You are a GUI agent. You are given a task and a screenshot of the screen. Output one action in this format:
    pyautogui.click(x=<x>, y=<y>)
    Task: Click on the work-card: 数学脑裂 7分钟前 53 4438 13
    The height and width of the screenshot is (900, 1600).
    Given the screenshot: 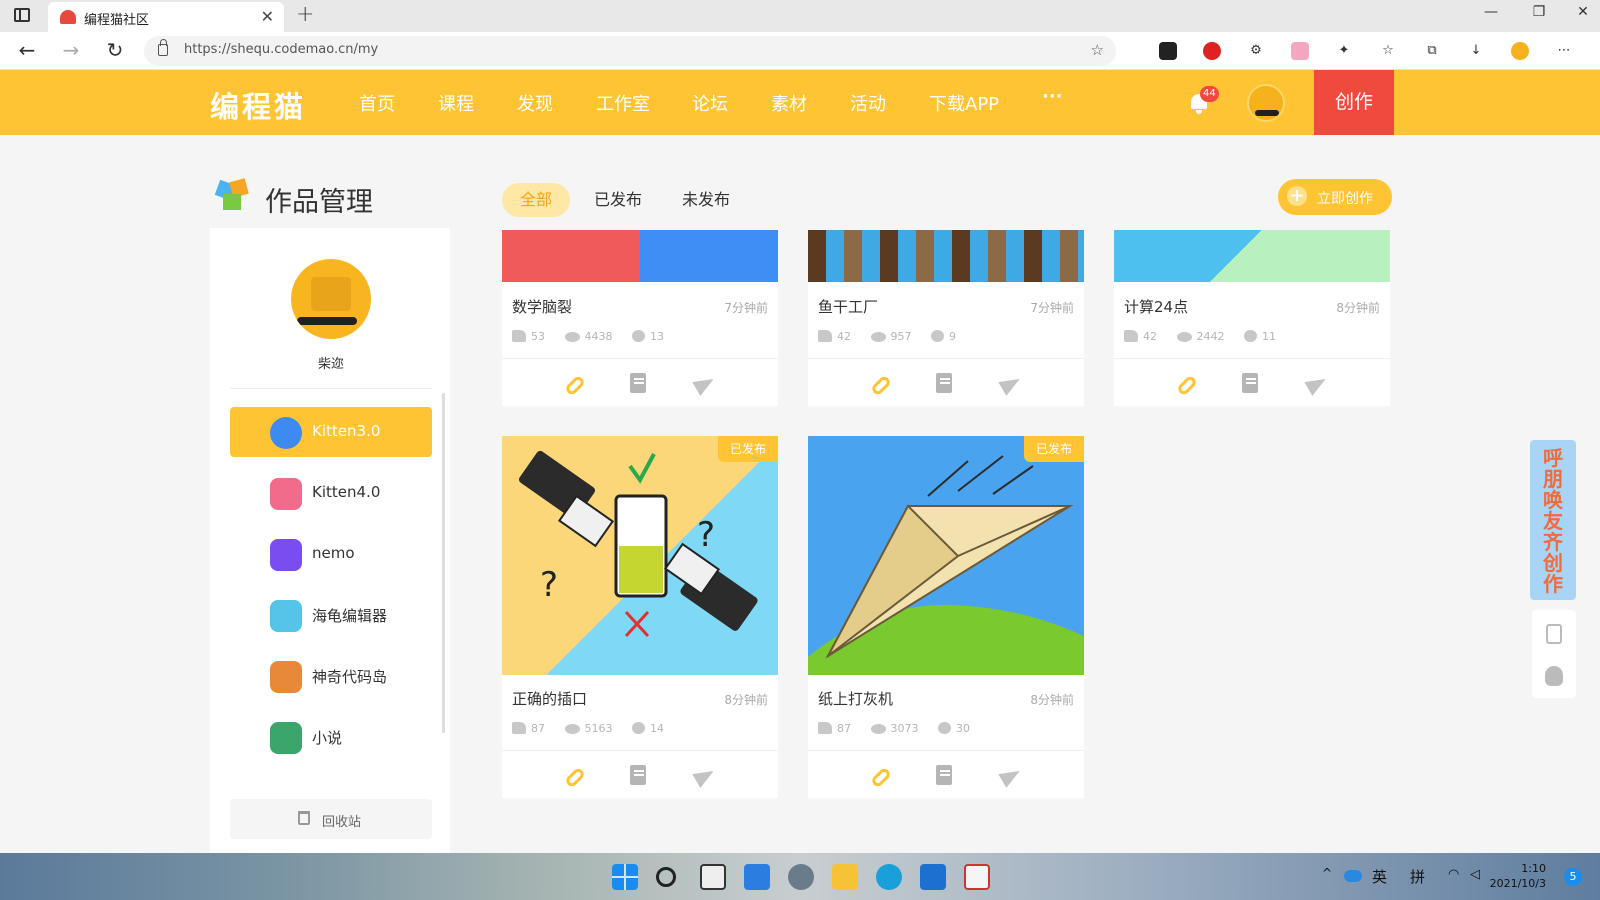 What is the action you would take?
    pyautogui.click(x=640, y=318)
    